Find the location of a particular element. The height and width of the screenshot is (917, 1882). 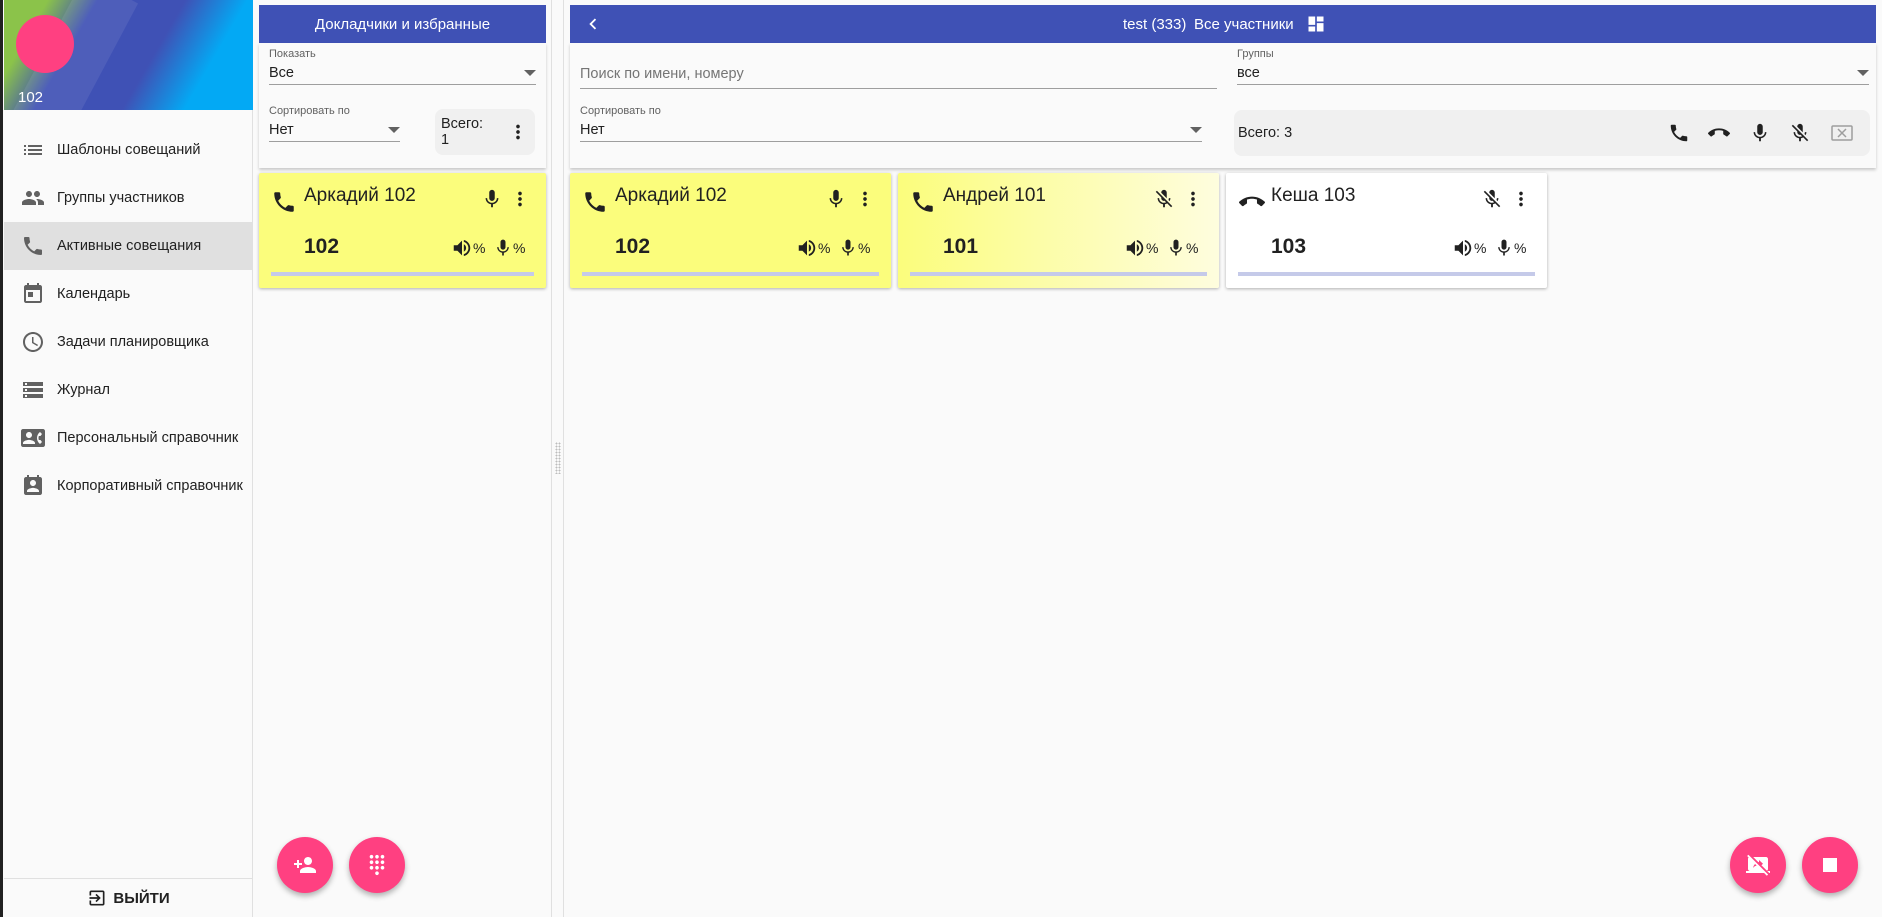

participant-number: 103 is located at coordinates (1289, 246).